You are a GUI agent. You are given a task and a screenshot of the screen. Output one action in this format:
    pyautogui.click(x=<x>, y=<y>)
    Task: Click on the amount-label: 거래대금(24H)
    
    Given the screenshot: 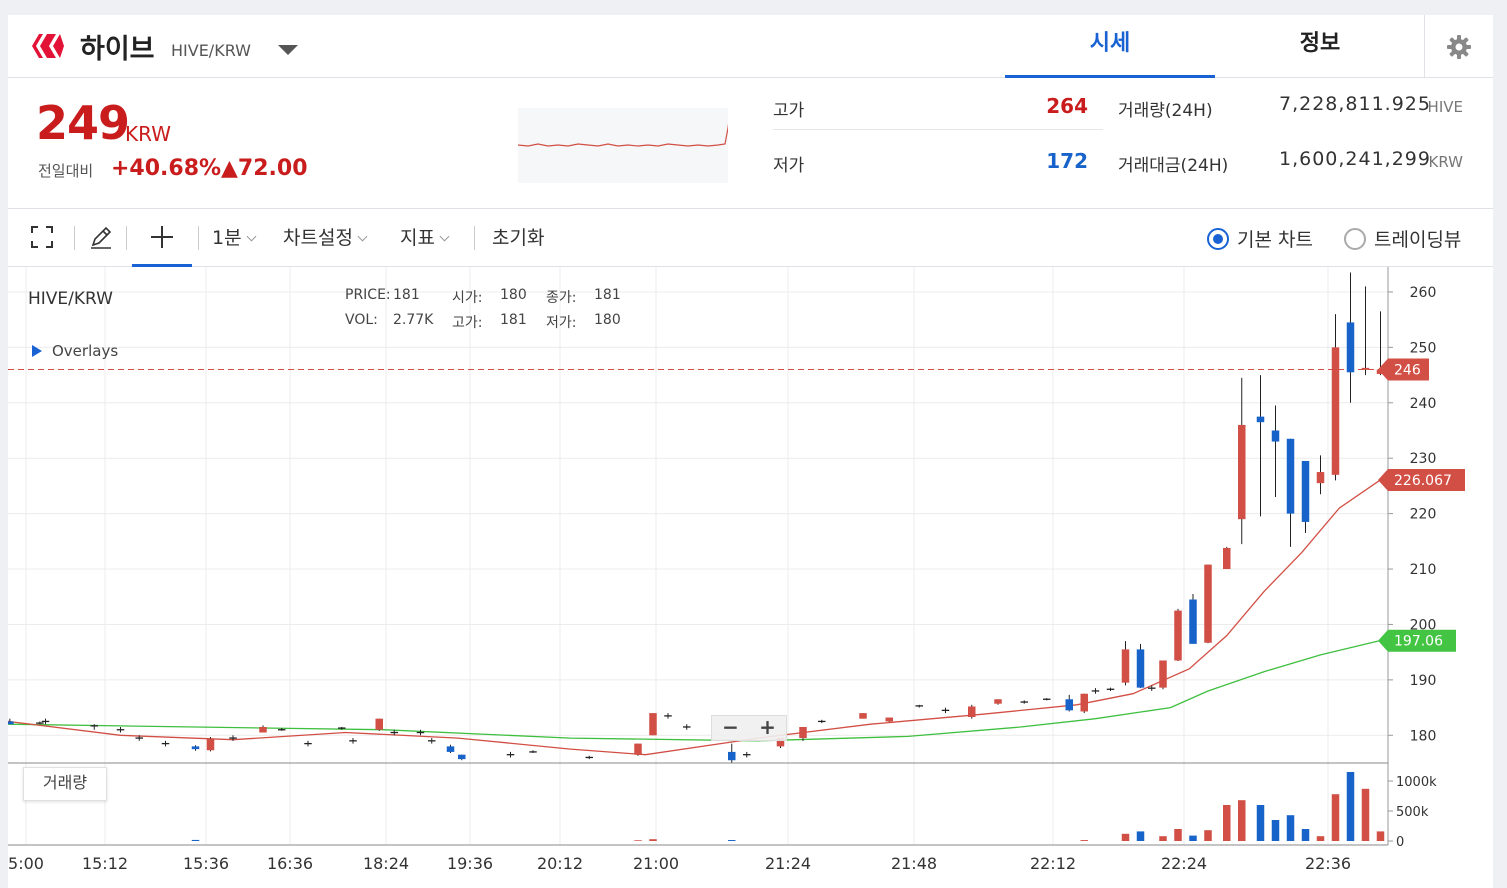 What is the action you would take?
    pyautogui.click(x=1173, y=166)
    